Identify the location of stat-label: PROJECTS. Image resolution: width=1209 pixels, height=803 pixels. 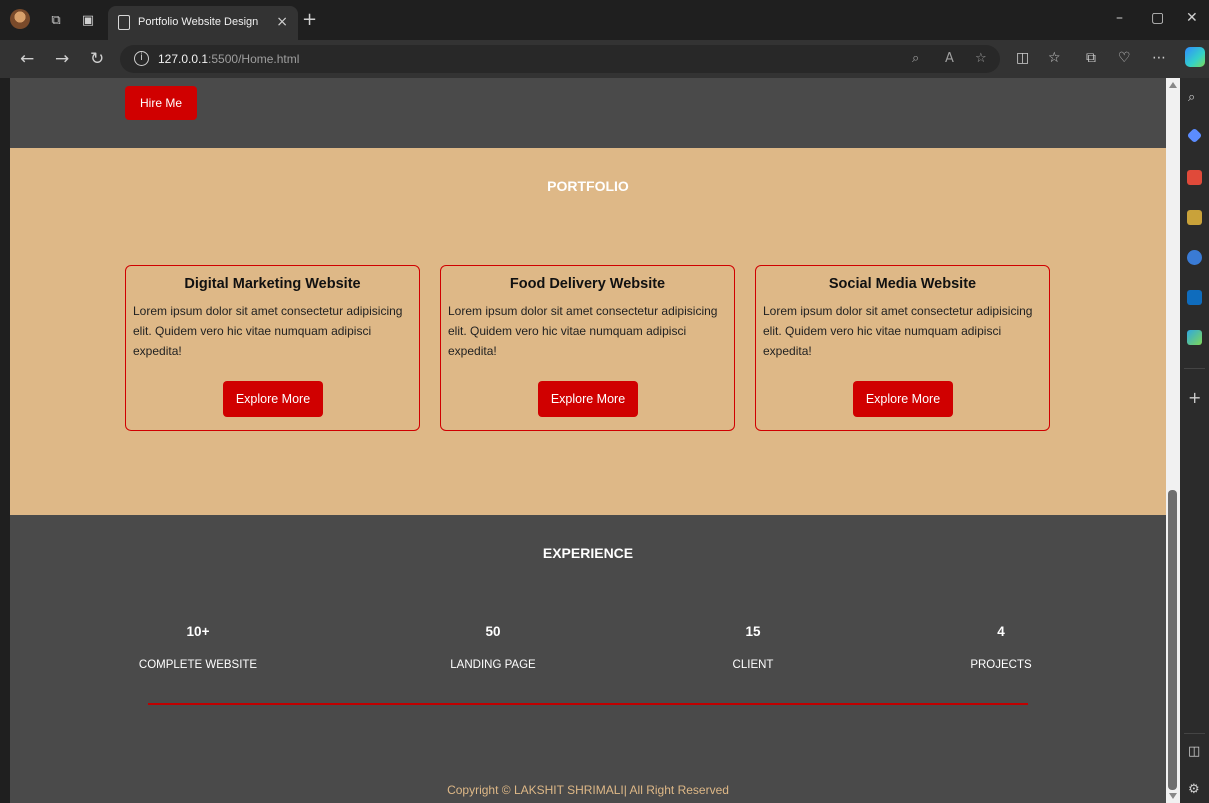
(1001, 665).